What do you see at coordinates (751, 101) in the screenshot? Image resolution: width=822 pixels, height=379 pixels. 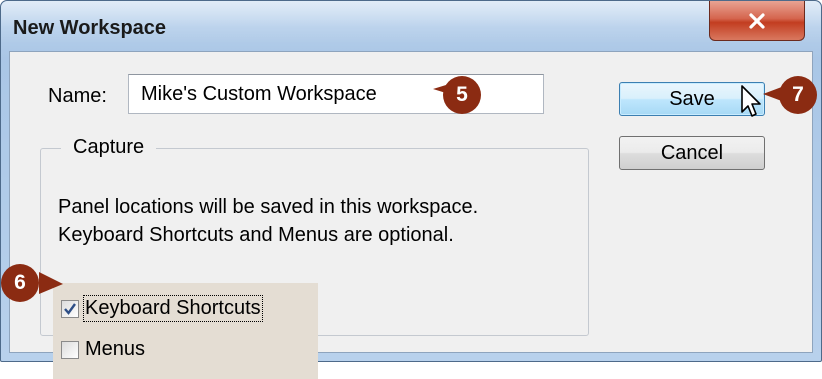 I see `pointer-cursor-icon` at bounding box center [751, 101].